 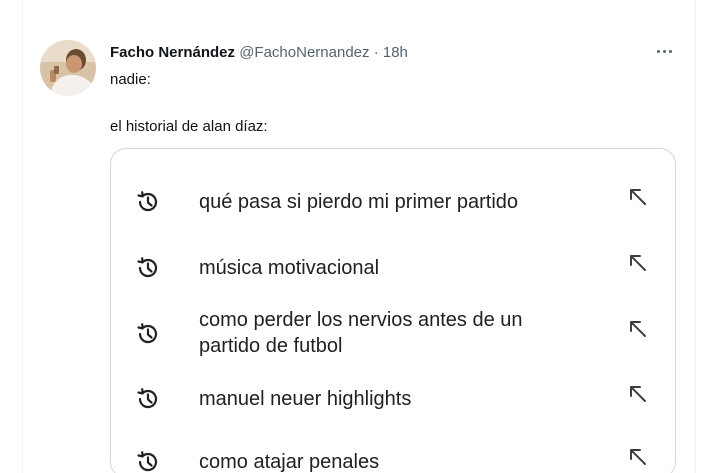 I want to click on author-name: Facho Nernández, so click(x=172, y=52).